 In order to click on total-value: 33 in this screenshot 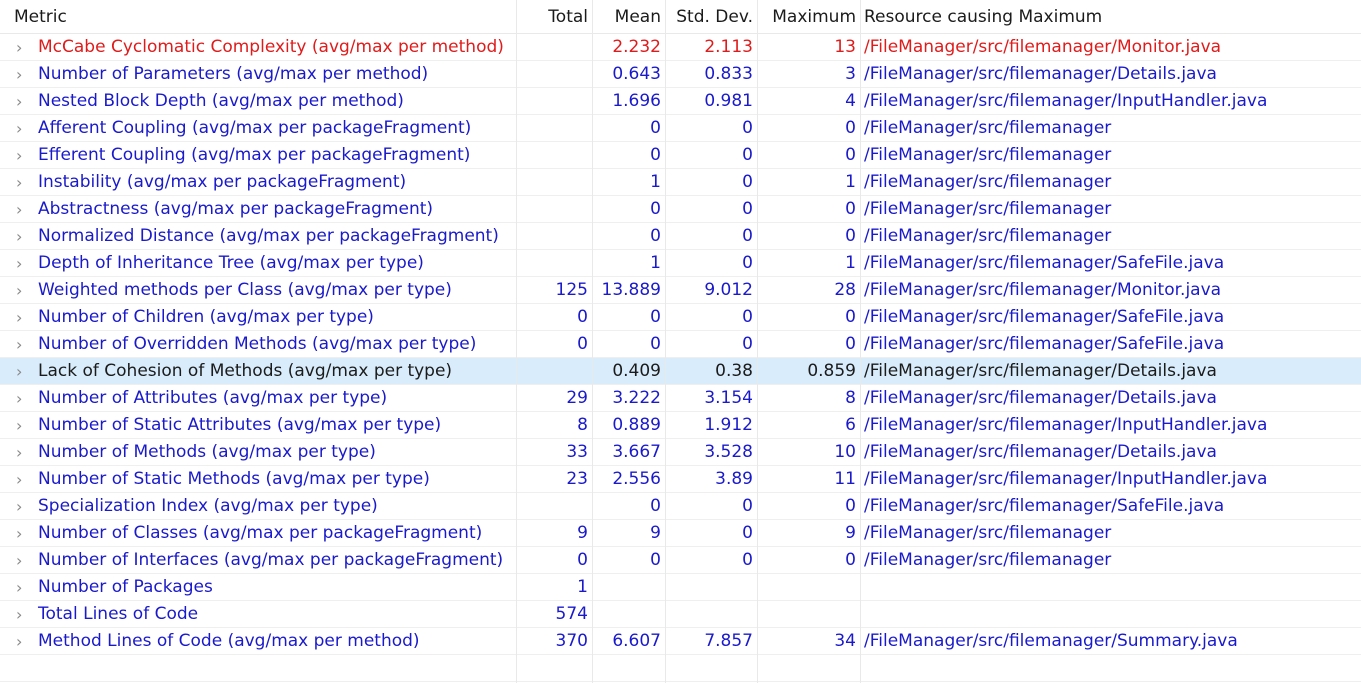, I will do `click(577, 452)`.